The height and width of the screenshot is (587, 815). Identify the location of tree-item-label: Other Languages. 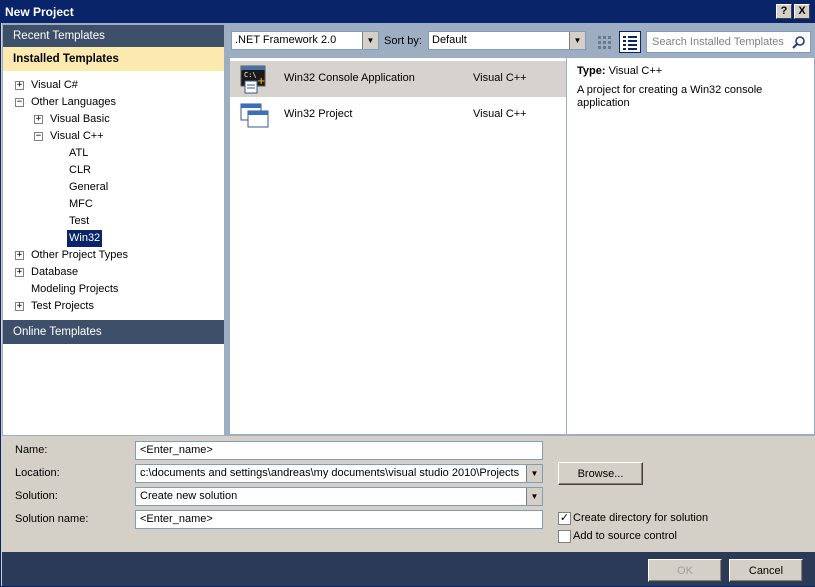
(73, 102).